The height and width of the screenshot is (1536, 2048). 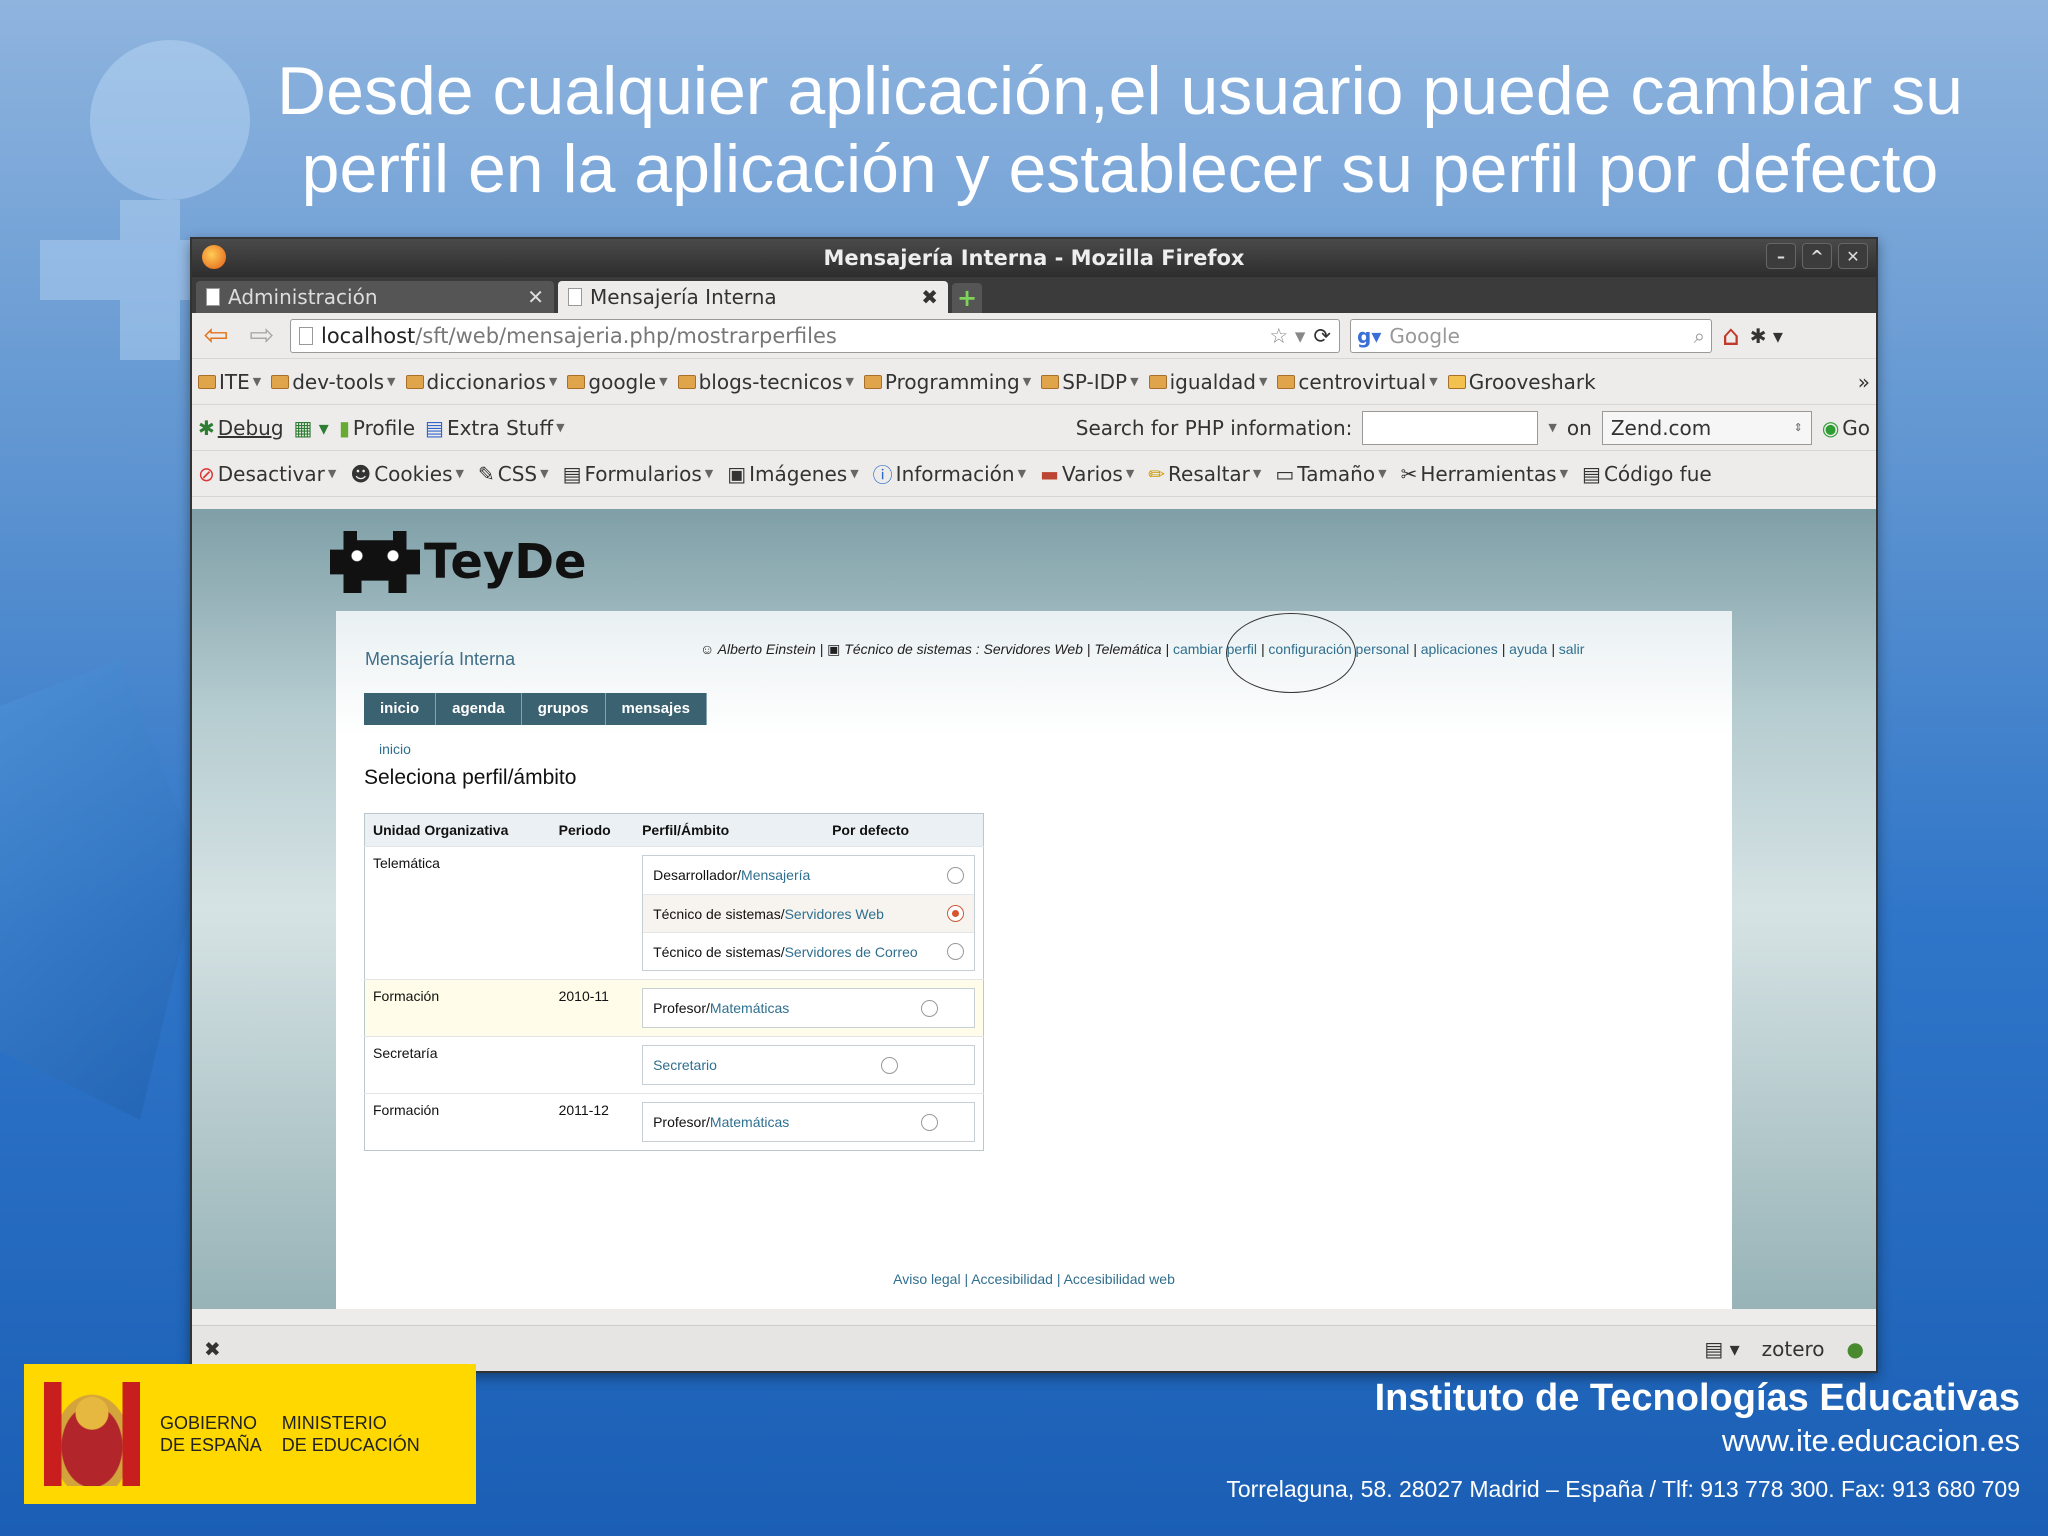 I want to click on tab-mensajeria: Mensajería Interna ✖, so click(x=753, y=297).